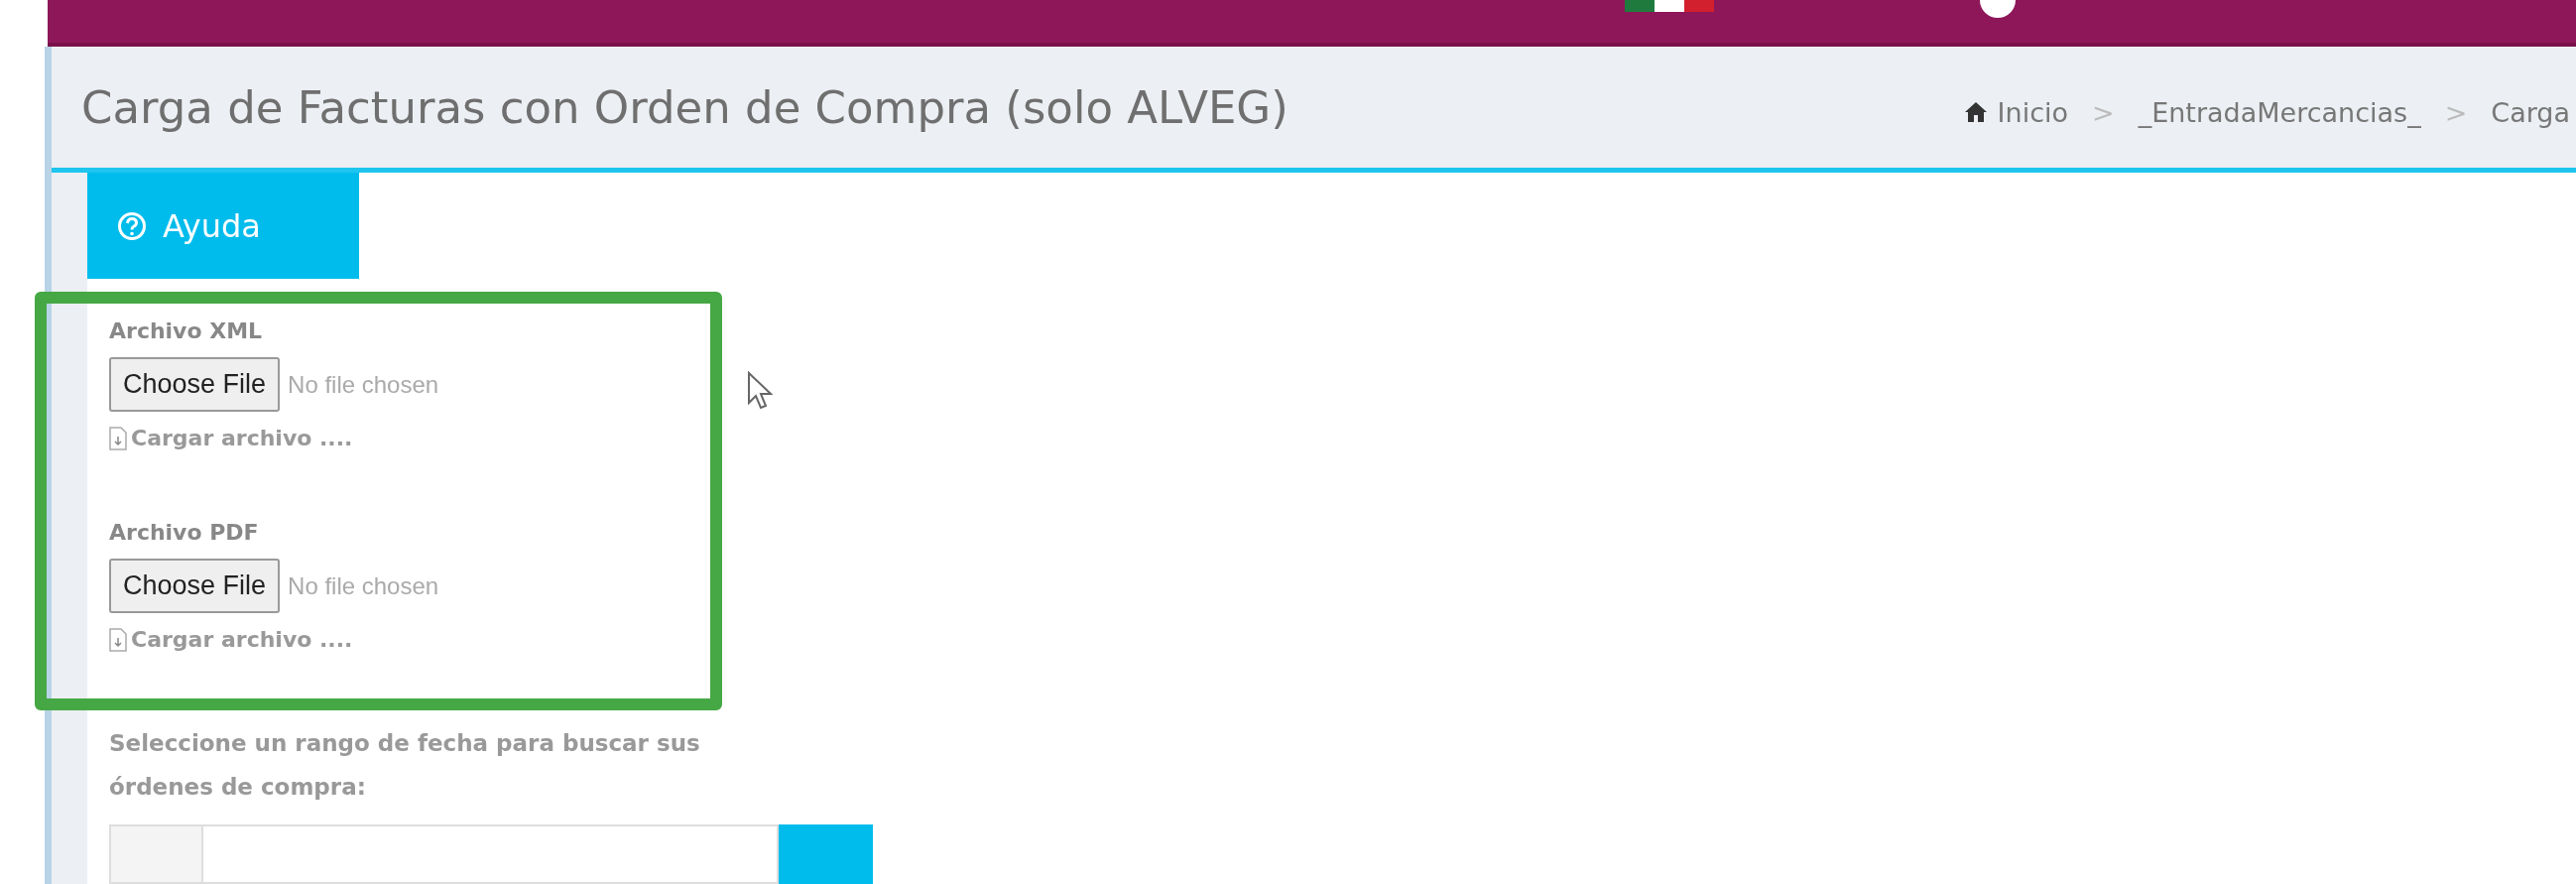 This screenshot has height=884, width=2576. I want to click on breadcrumb-link: Carga, so click(2530, 112).